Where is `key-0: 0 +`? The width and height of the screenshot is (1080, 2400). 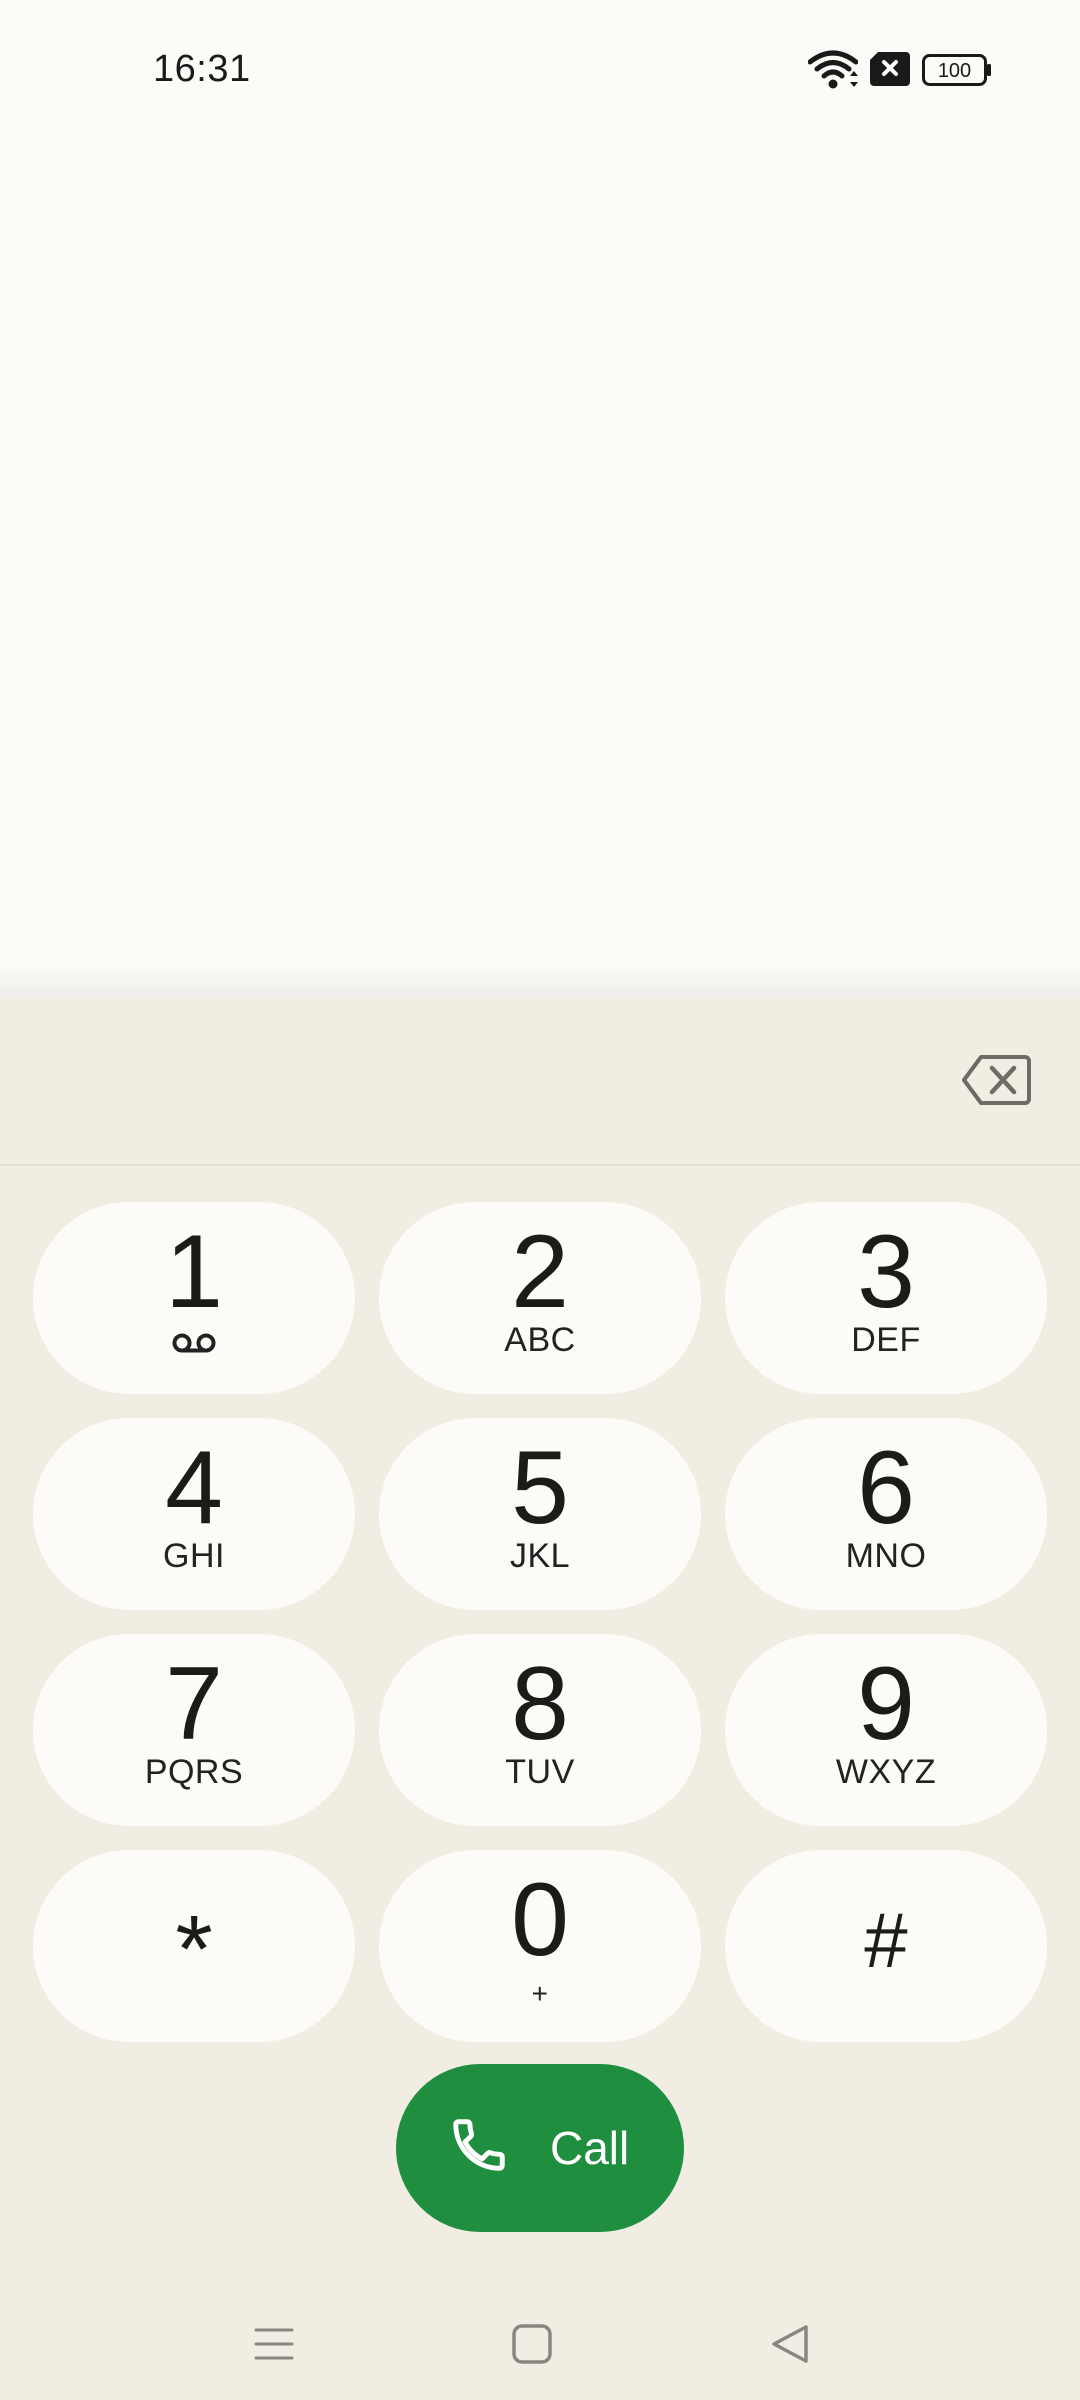 key-0: 0 + is located at coordinates (540, 1946).